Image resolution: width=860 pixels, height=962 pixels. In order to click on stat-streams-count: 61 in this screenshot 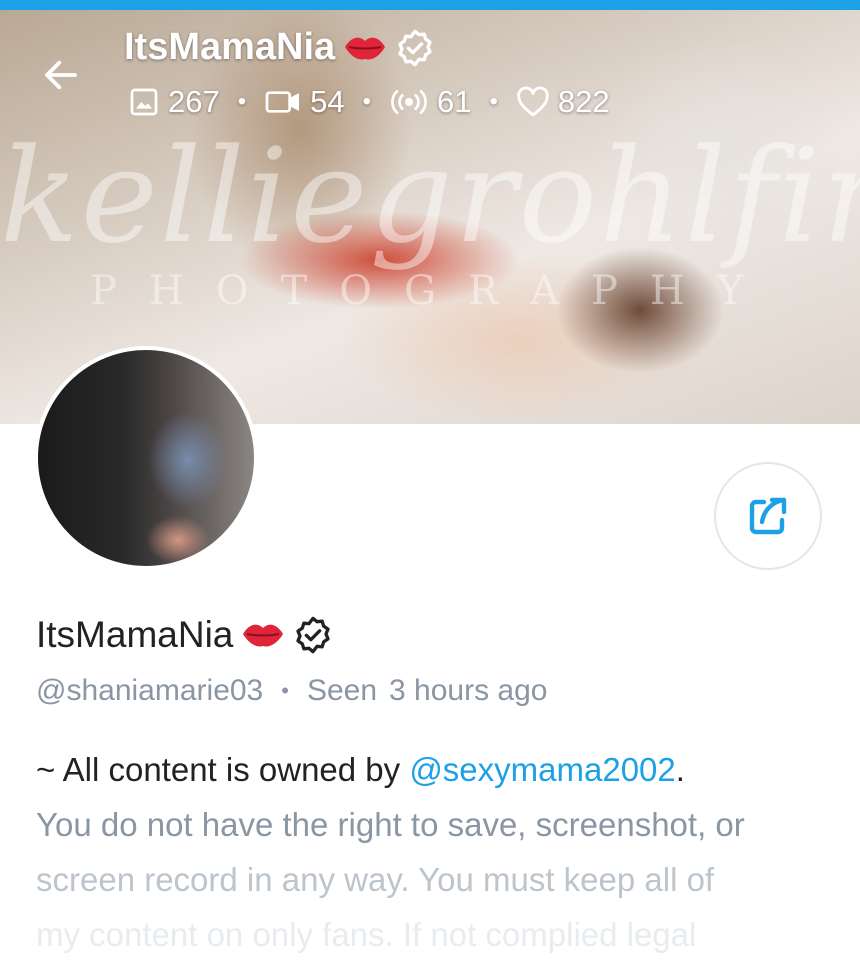, I will do `click(454, 101)`.